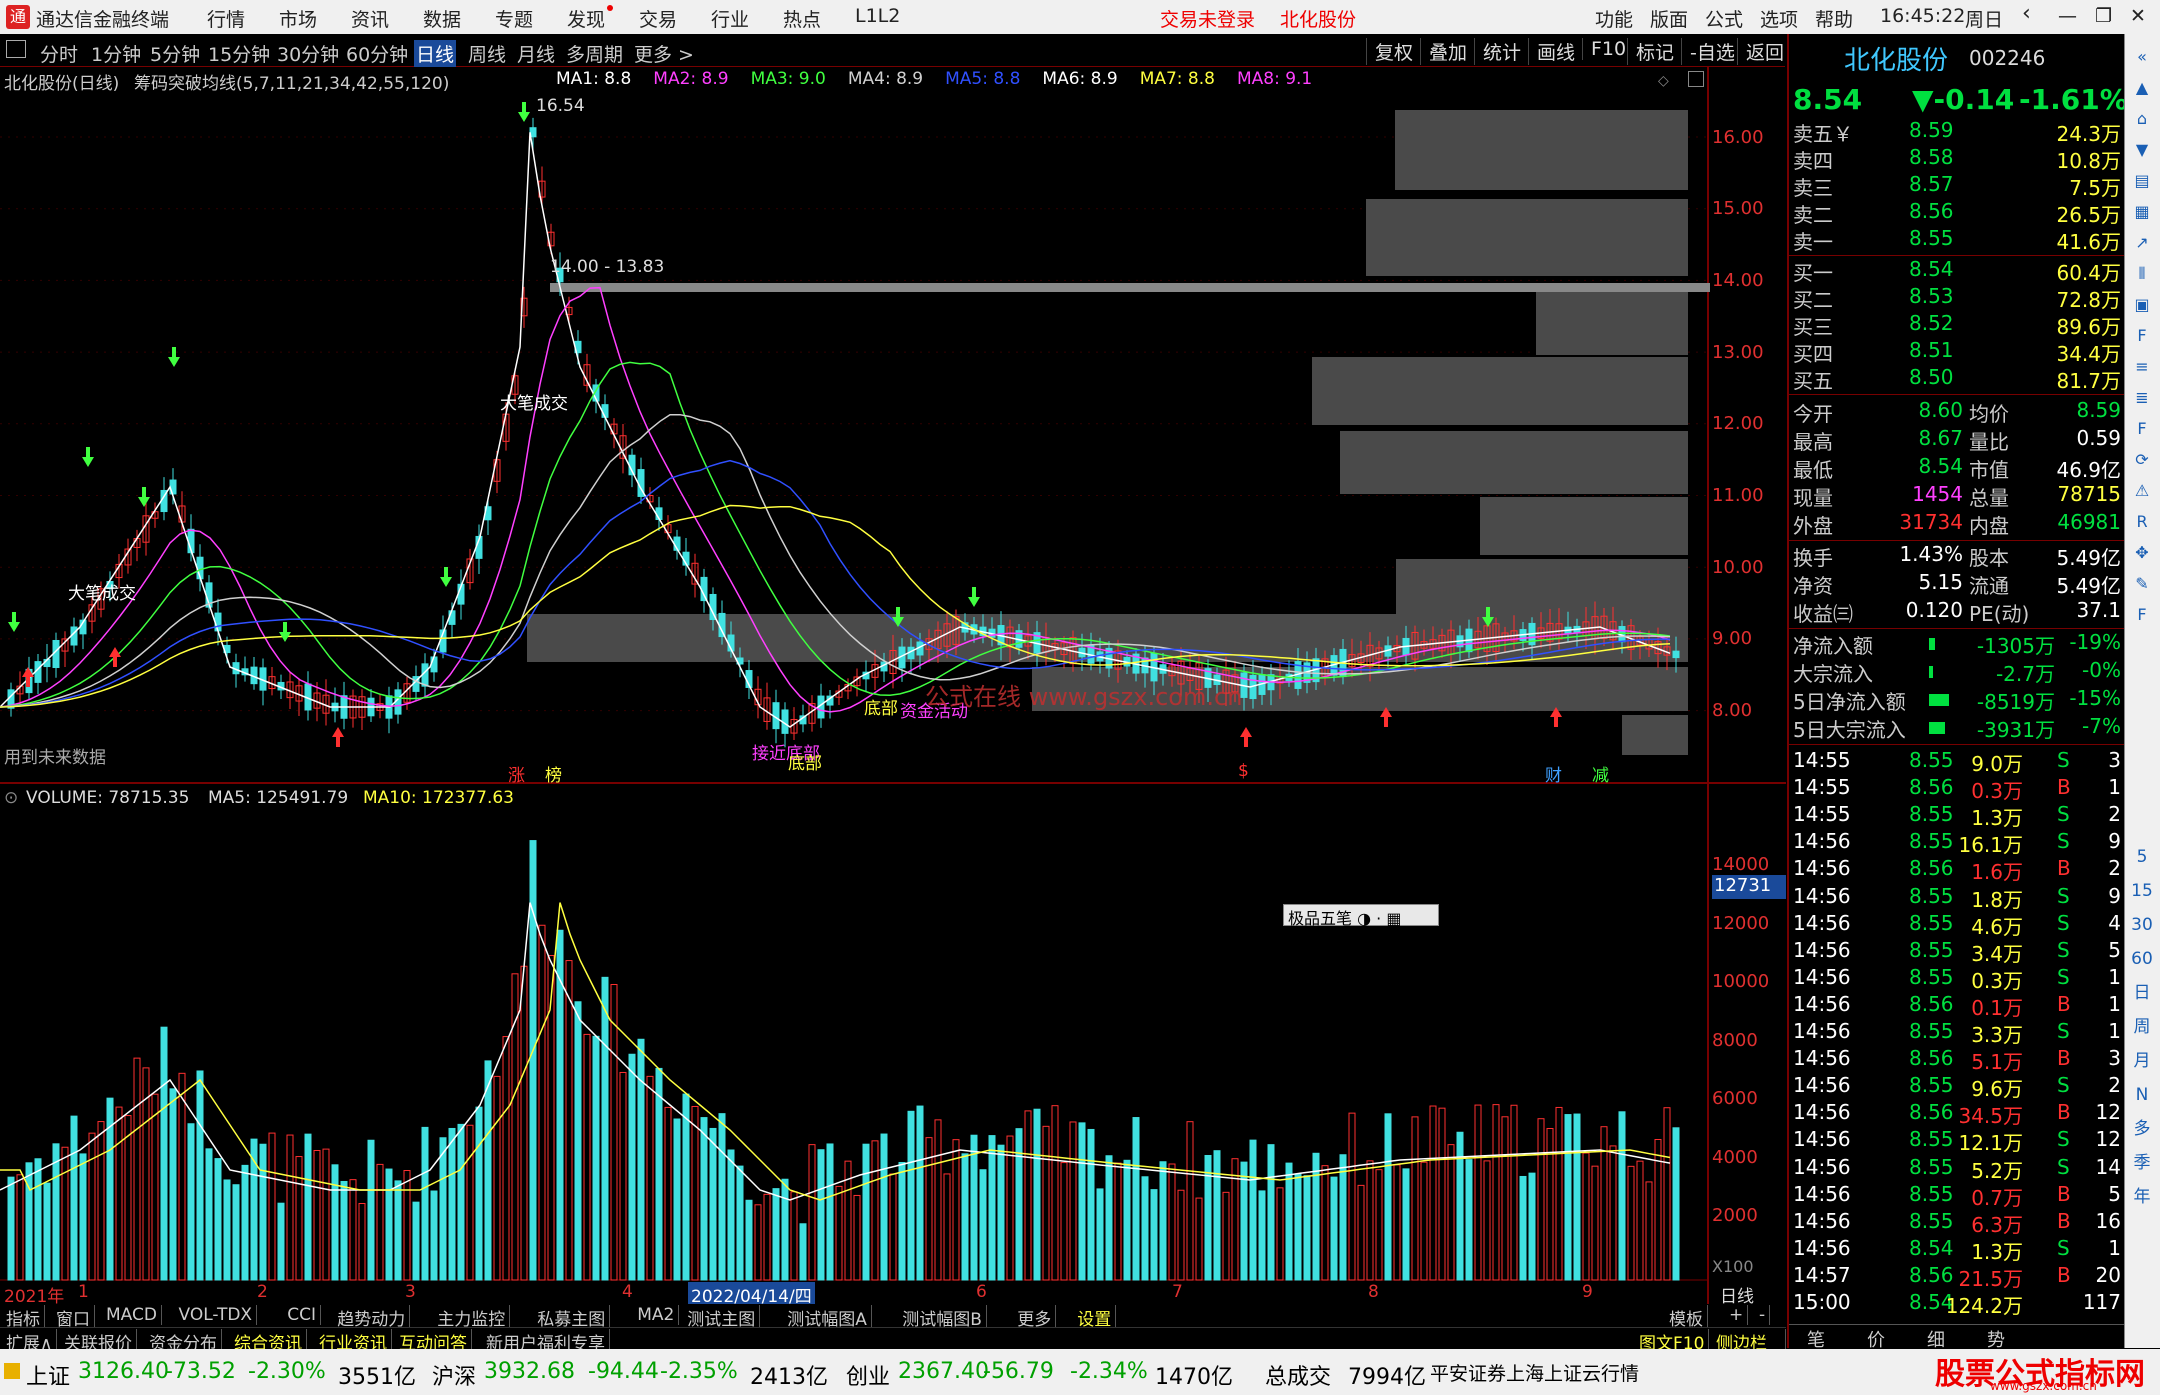  I want to click on menu-discover: 发现, so click(590, 18).